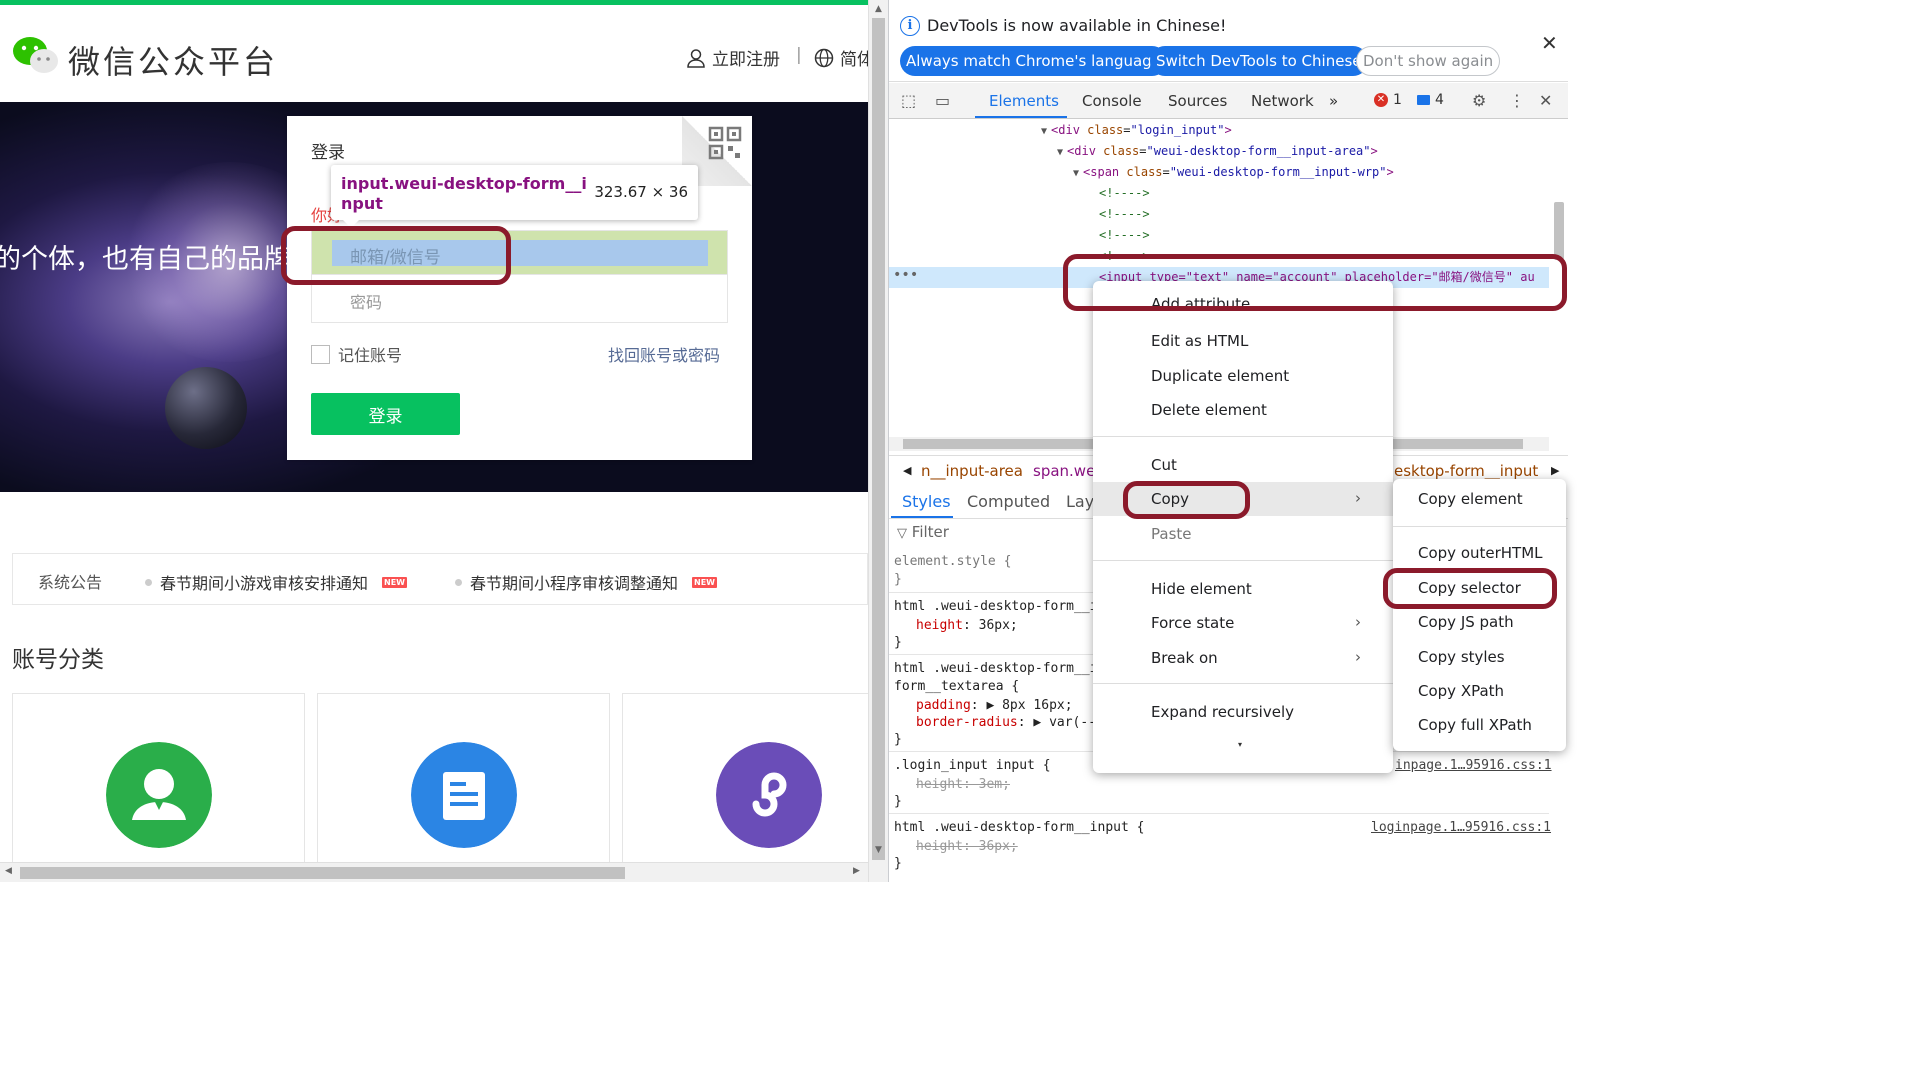 This screenshot has width=1920, height=1080. Describe the element at coordinates (1480, 553) in the screenshot. I see `menu-item-copy-outerhtml: Copy outerHTML` at that location.